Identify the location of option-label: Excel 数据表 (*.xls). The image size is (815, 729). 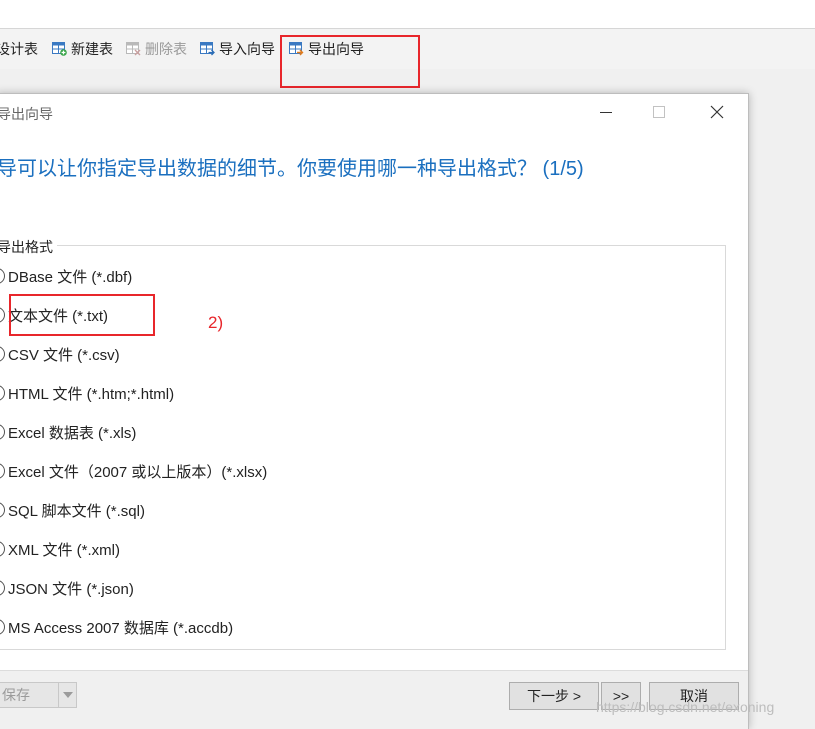
(72, 433).